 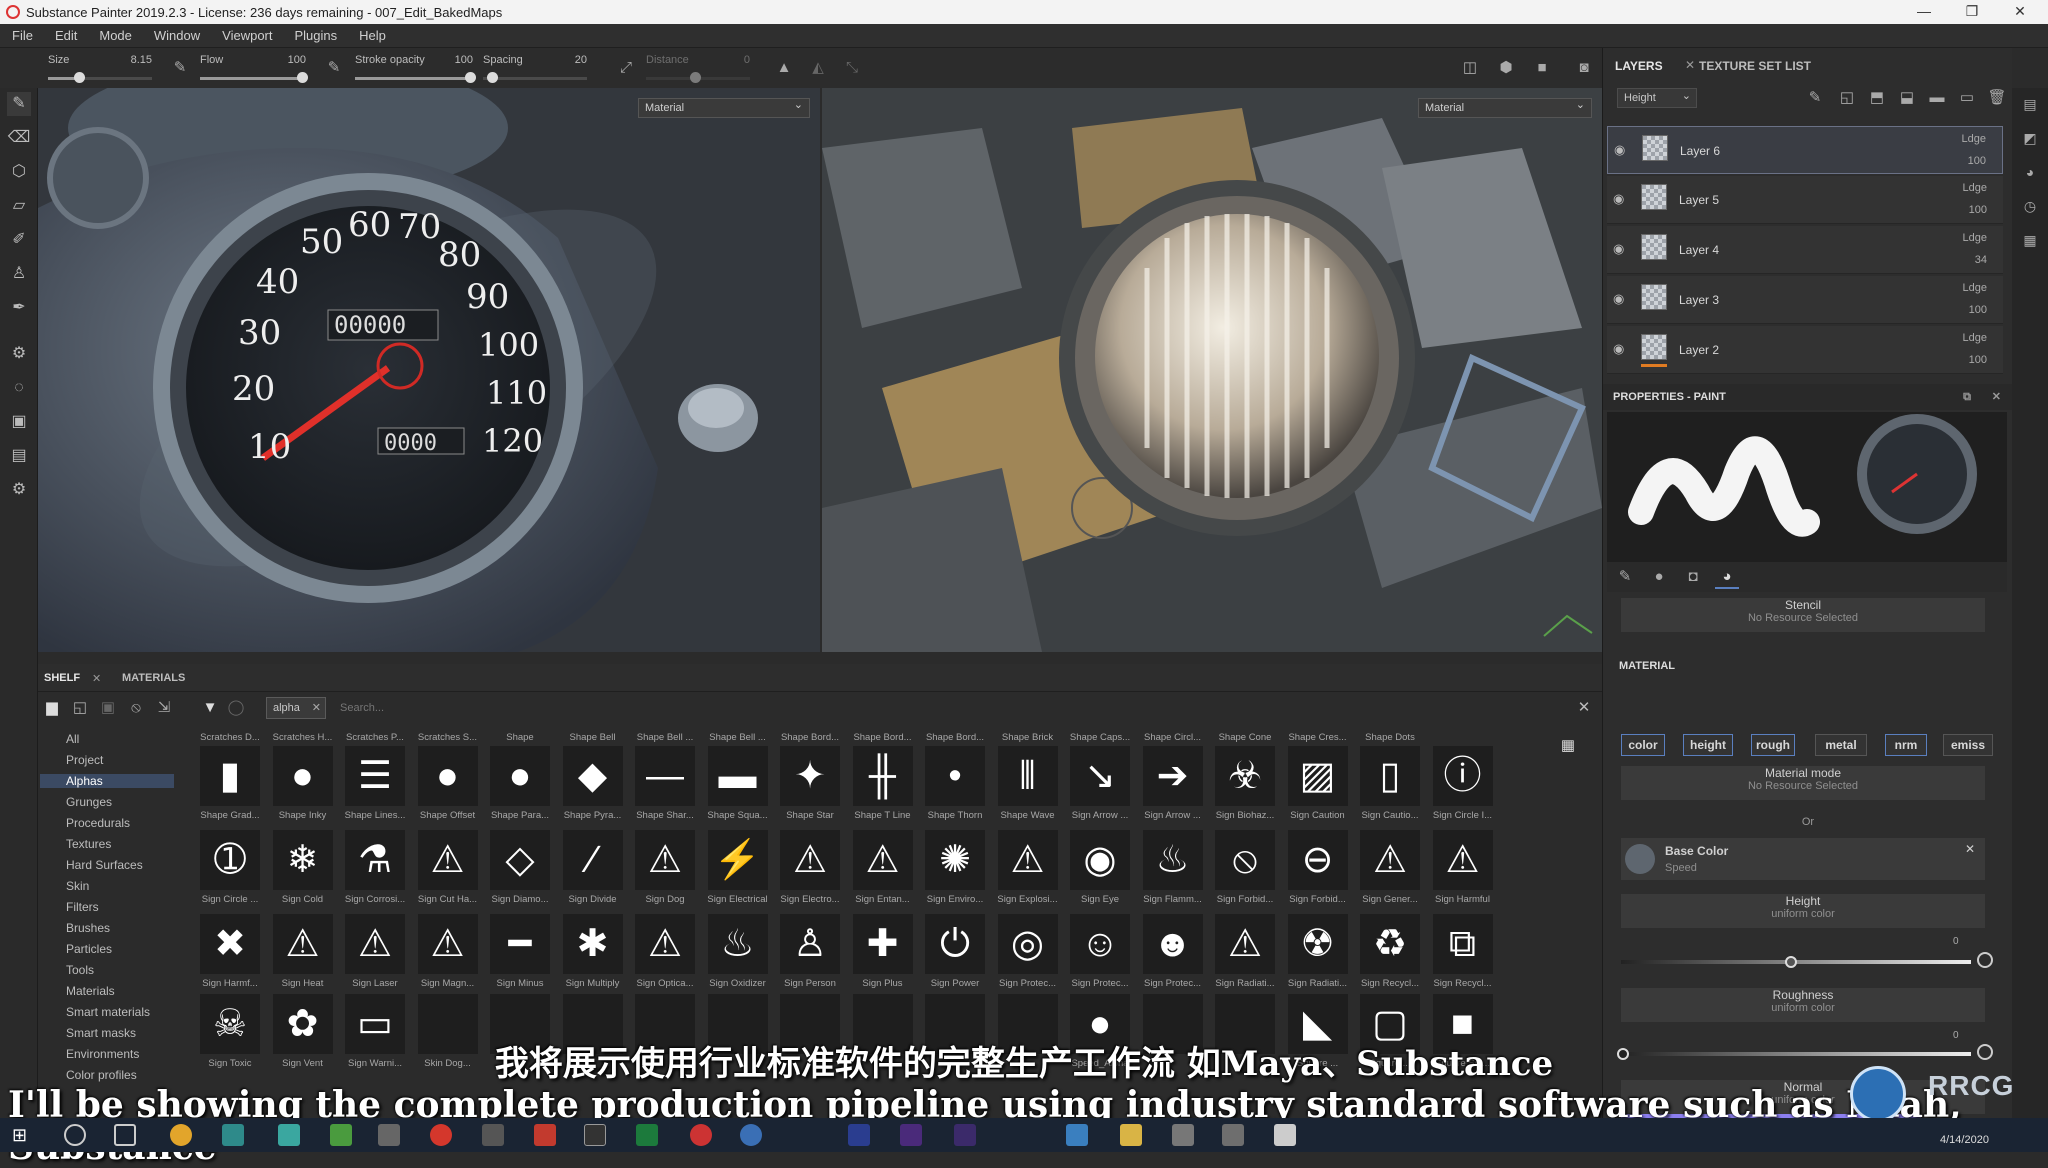 What do you see at coordinates (1505, 107) in the screenshot?
I see `viewport-right-channel-select: Material` at bounding box center [1505, 107].